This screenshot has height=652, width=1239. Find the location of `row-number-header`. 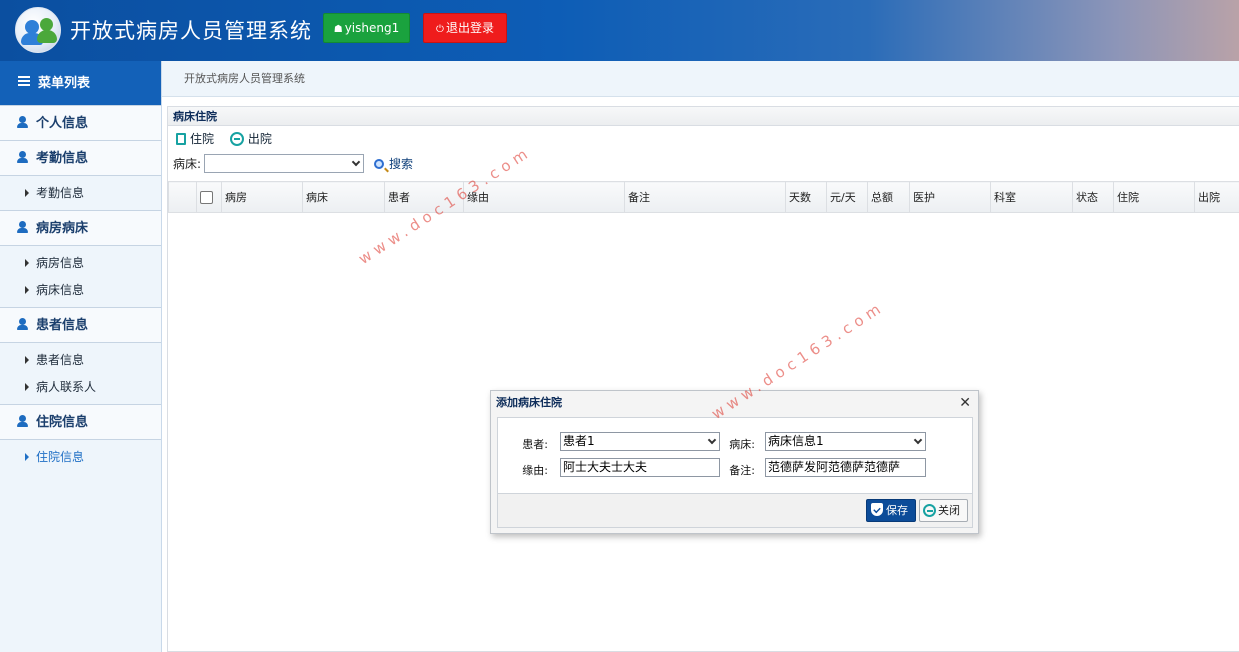

row-number-header is located at coordinates (182, 197).